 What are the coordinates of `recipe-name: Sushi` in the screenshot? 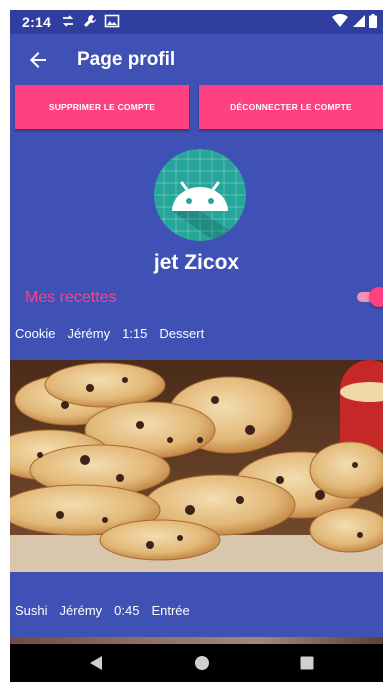 It's located at (31, 610).